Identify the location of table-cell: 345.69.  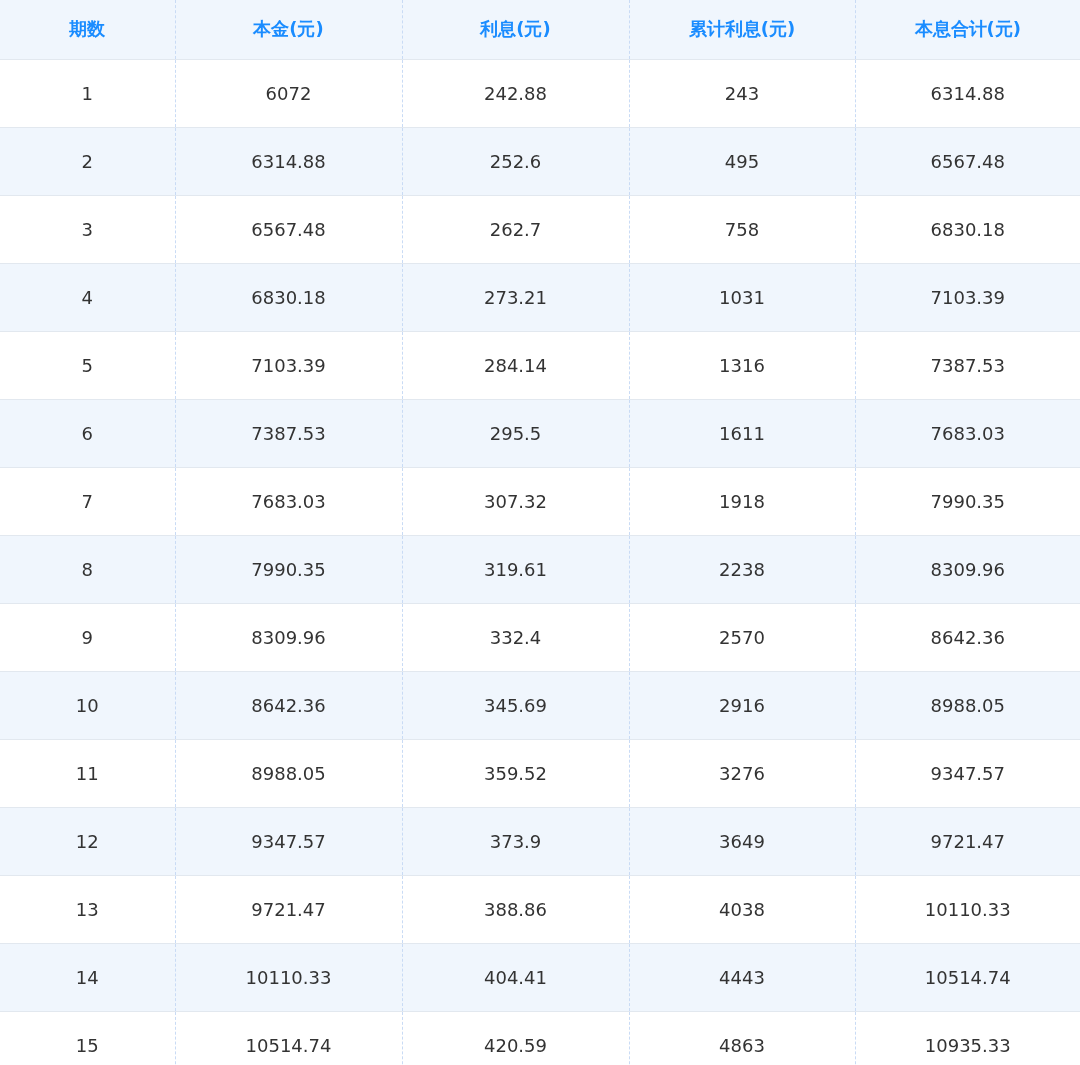
(515, 705).